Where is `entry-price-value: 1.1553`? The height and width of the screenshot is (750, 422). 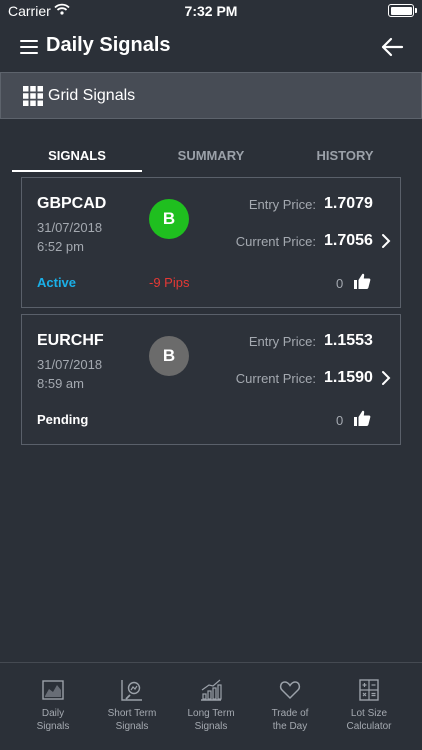
entry-price-value: 1.1553 is located at coordinates (348, 340).